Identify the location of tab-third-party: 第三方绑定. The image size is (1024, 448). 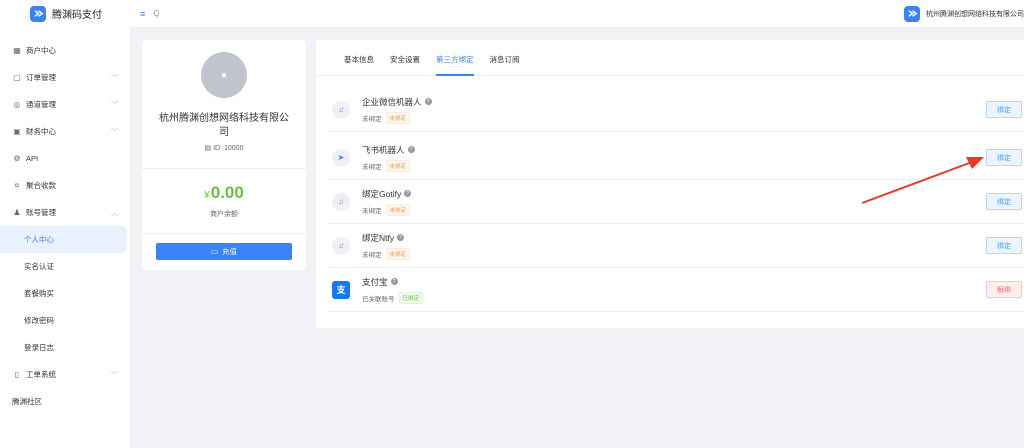
(455, 65).